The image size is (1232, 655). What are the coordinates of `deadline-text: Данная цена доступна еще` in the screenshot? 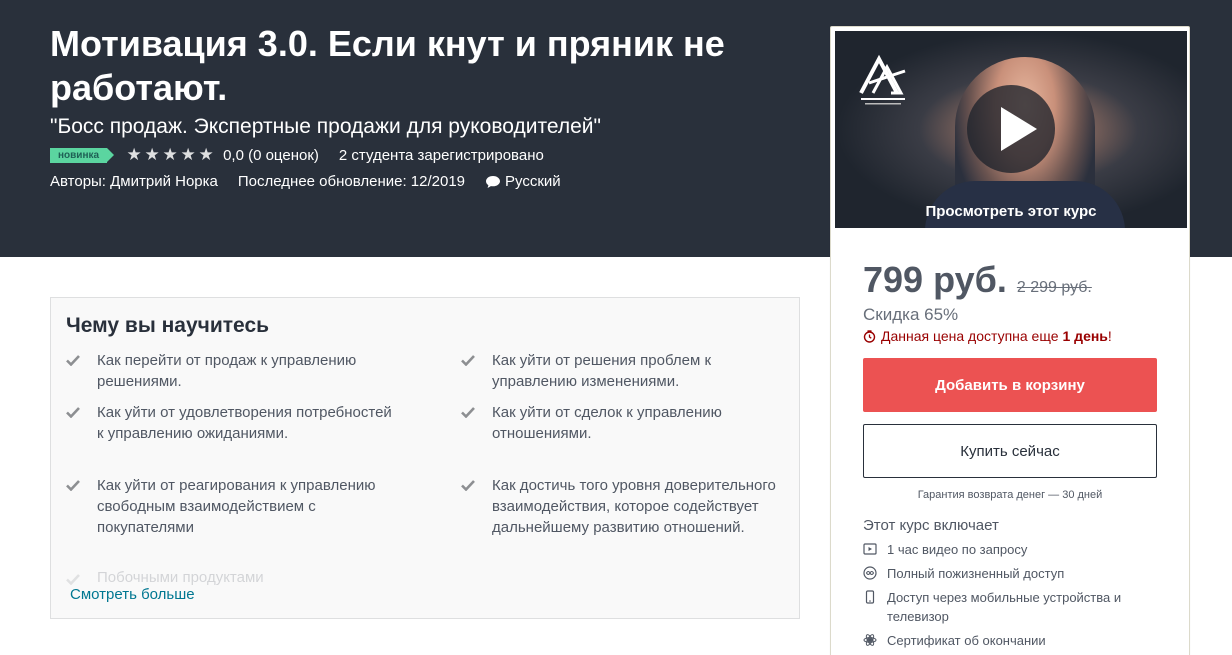 It's located at (970, 336).